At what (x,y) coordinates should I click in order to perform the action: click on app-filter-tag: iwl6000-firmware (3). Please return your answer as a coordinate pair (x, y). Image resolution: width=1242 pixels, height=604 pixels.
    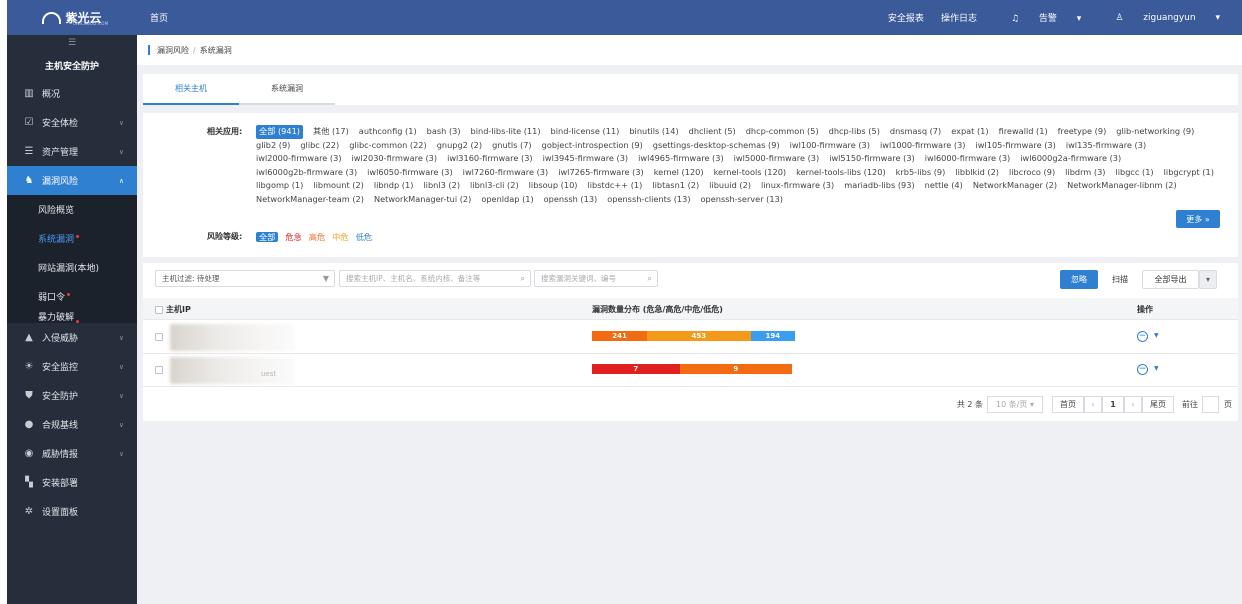
    Looking at the image, I should click on (968, 159).